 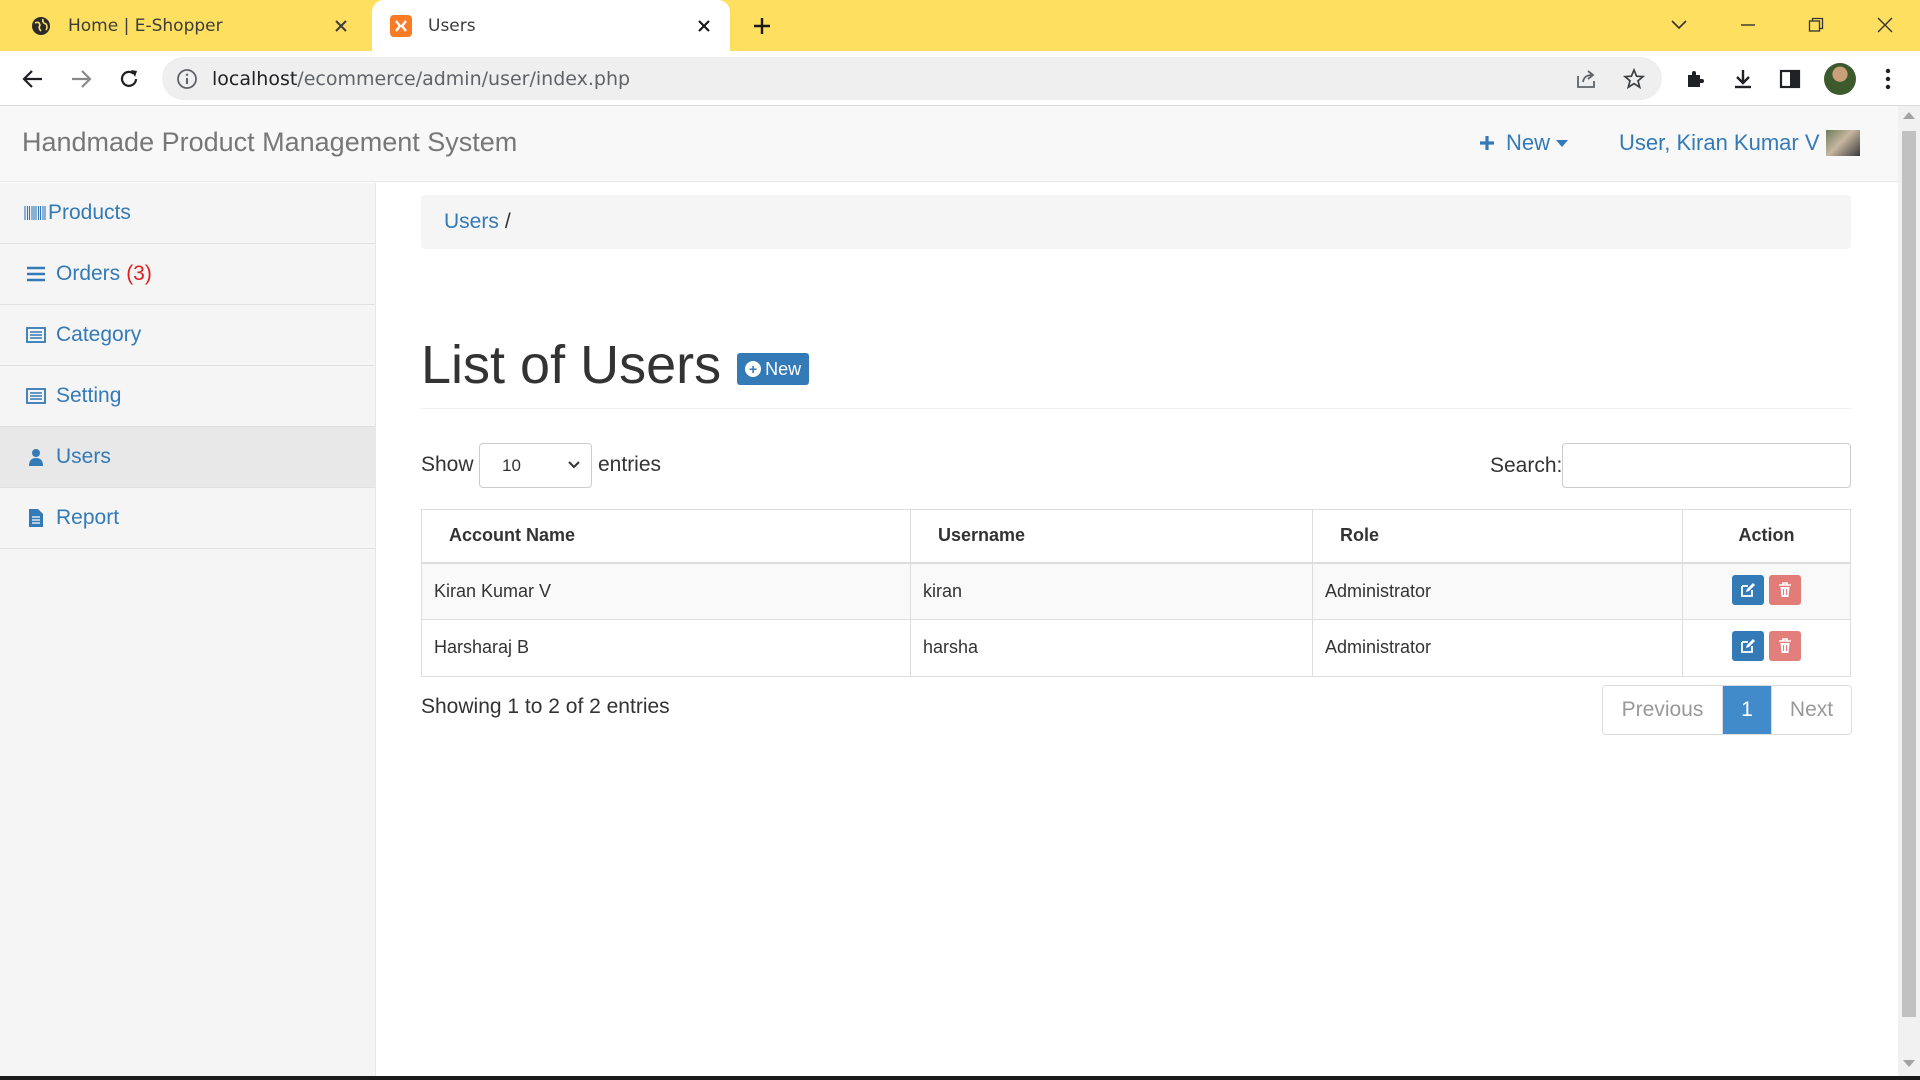 What do you see at coordinates (187, 213) in the screenshot?
I see `sidebar-item-products: Products` at bounding box center [187, 213].